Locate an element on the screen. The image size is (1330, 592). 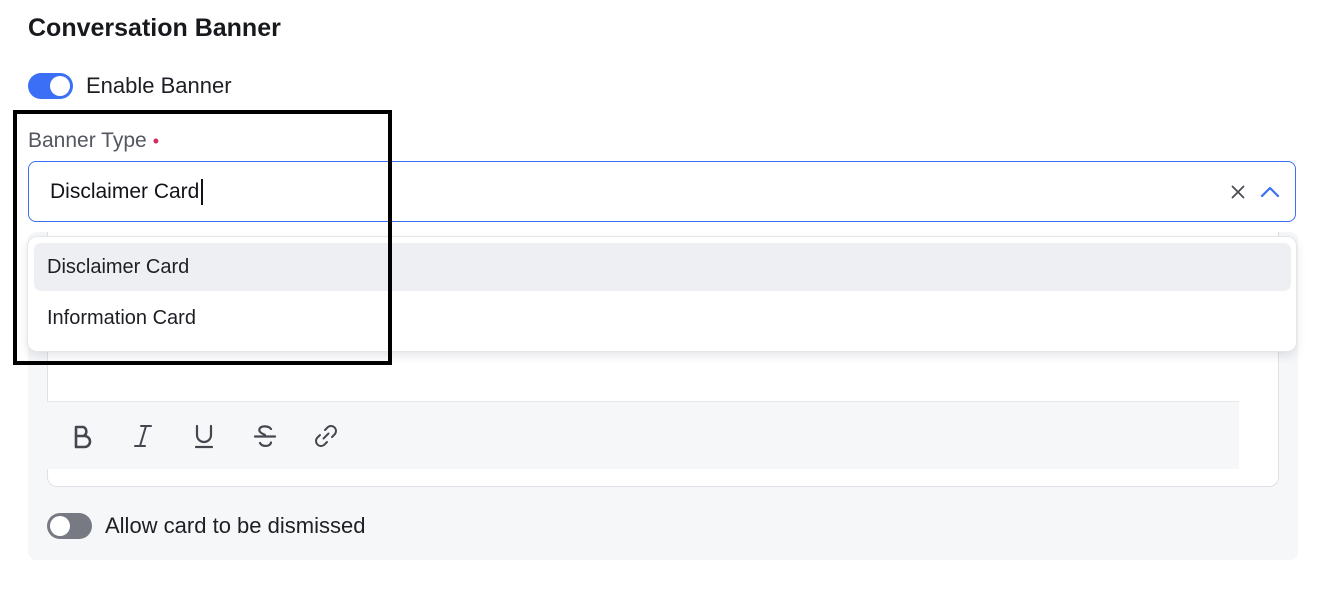
banner-type-select: Disclaimer Card is located at coordinates (662, 191).